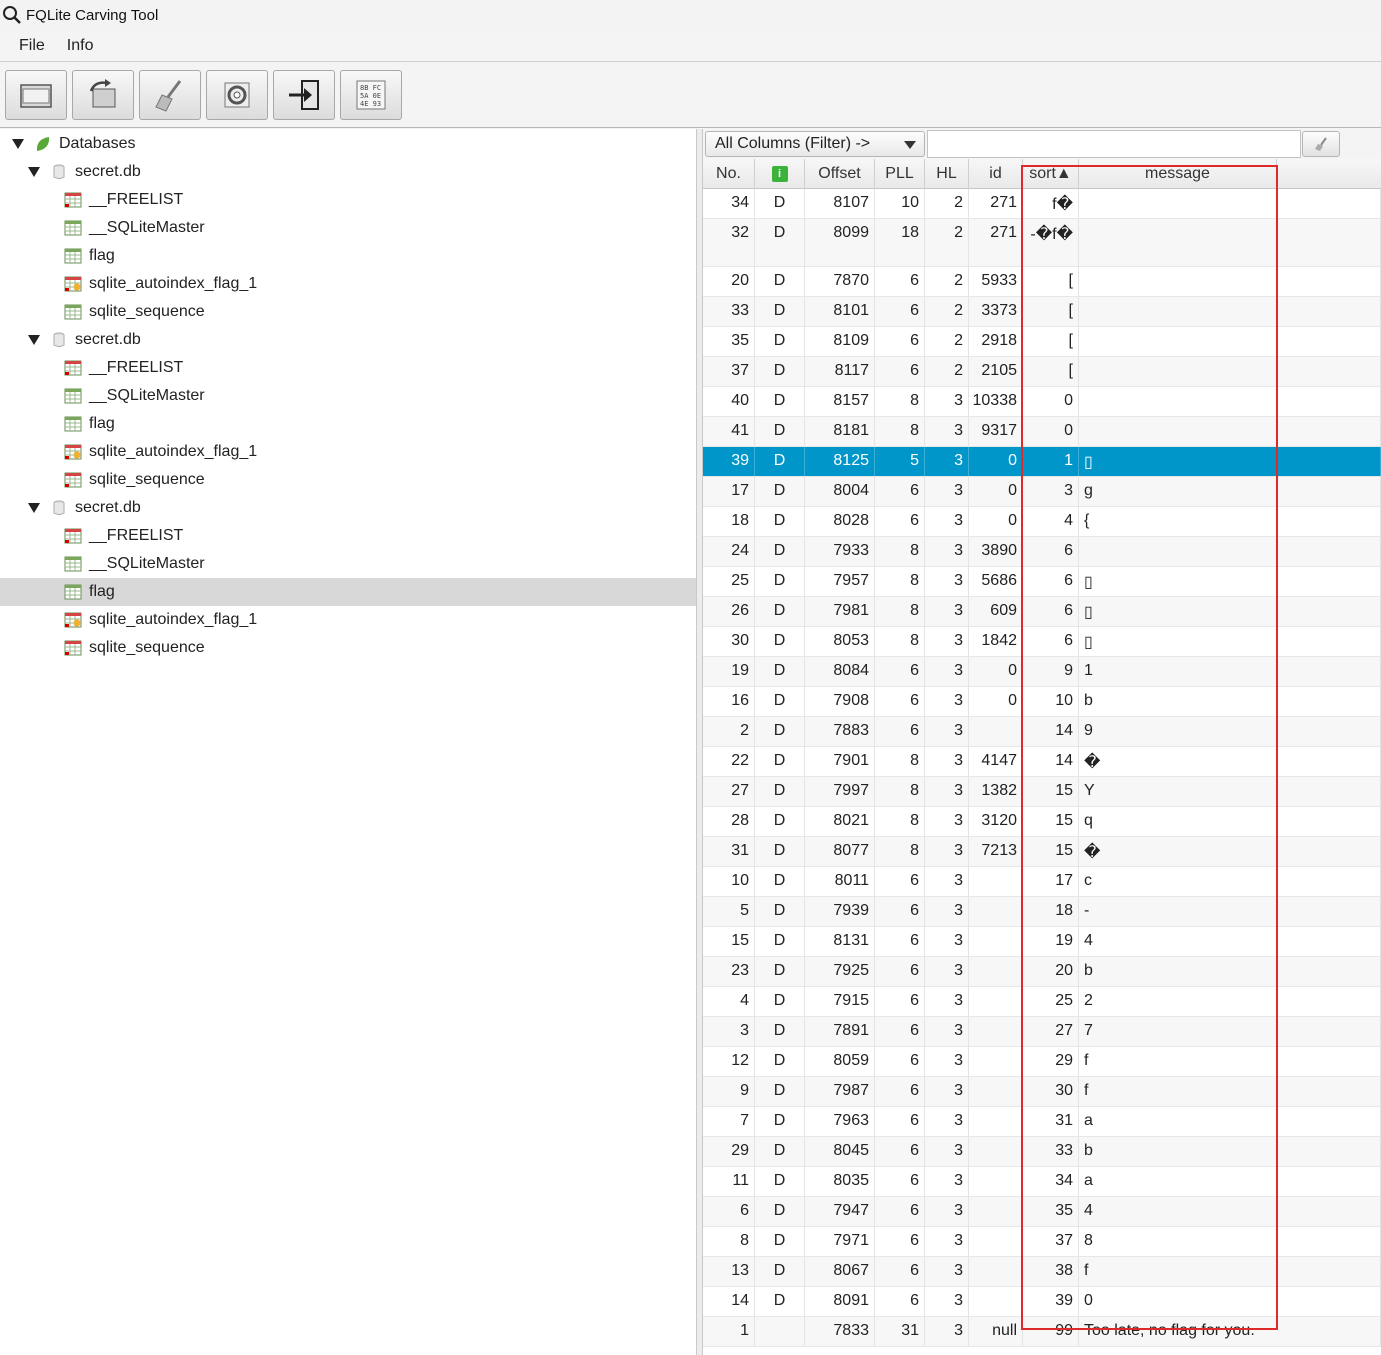 This screenshot has width=1381, height=1355. I want to click on table-row: 20 D 7870 6 2 5933[, so click(1042, 282).